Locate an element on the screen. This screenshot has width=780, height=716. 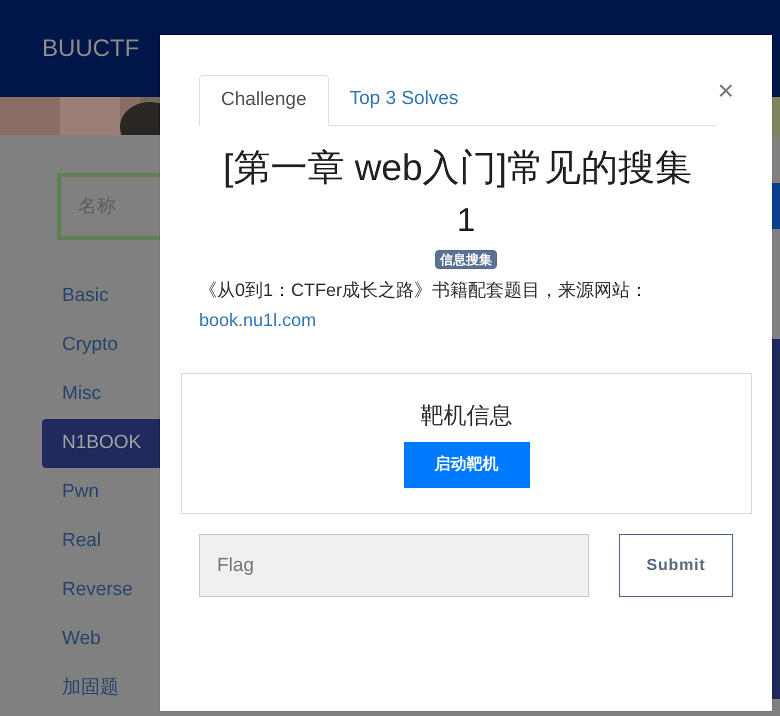
category-item: 加固题 is located at coordinates (101, 688).